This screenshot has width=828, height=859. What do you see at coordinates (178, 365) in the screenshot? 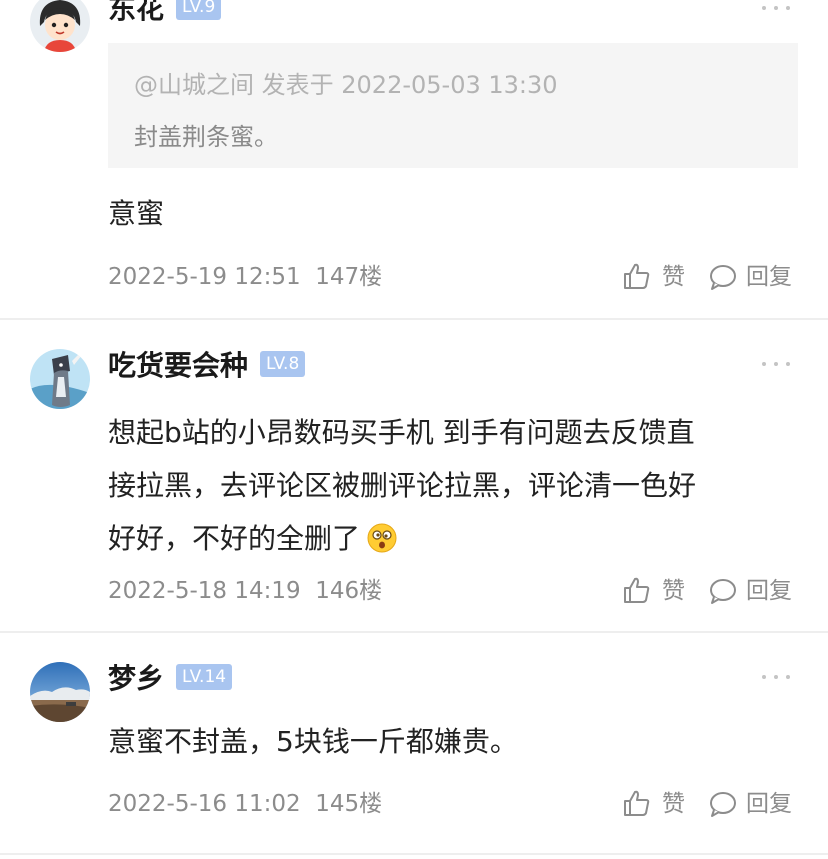
I see `username-text: 吃货要会种` at bounding box center [178, 365].